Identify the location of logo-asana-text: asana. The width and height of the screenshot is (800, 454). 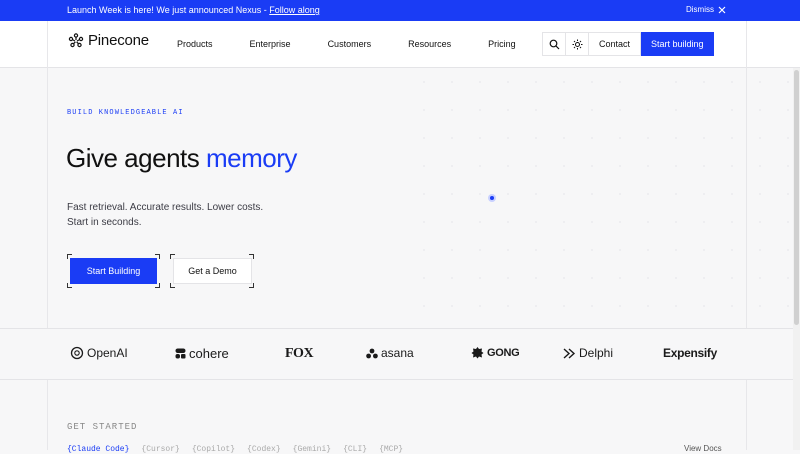
(397, 353).